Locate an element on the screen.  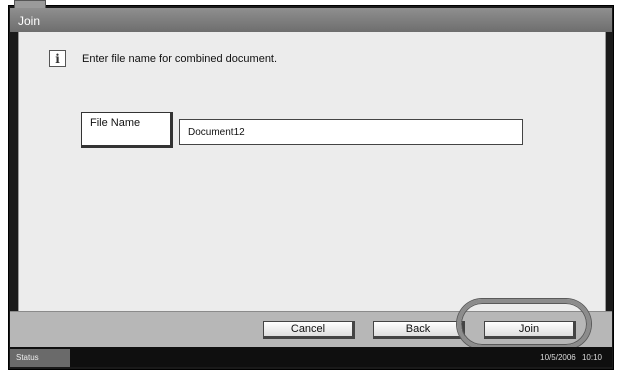
status-button: Status is located at coordinates (40, 358).